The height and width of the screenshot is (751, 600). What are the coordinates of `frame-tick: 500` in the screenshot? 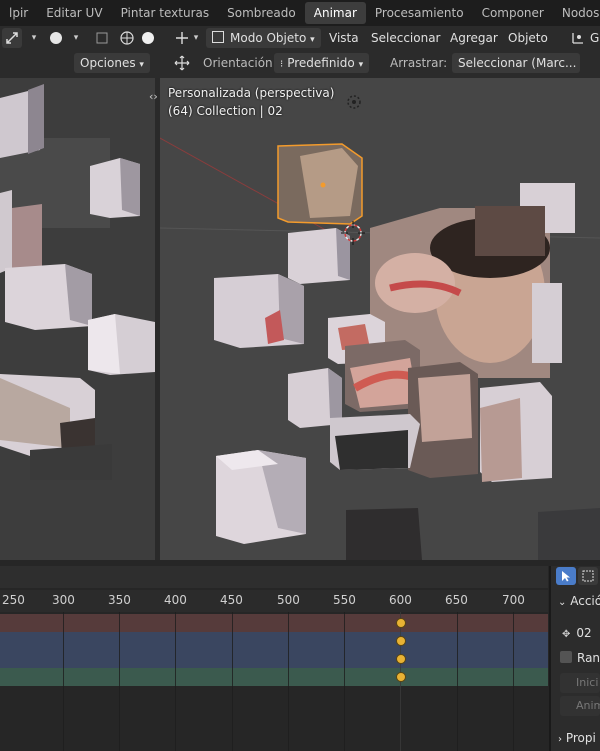 It's located at (288, 600).